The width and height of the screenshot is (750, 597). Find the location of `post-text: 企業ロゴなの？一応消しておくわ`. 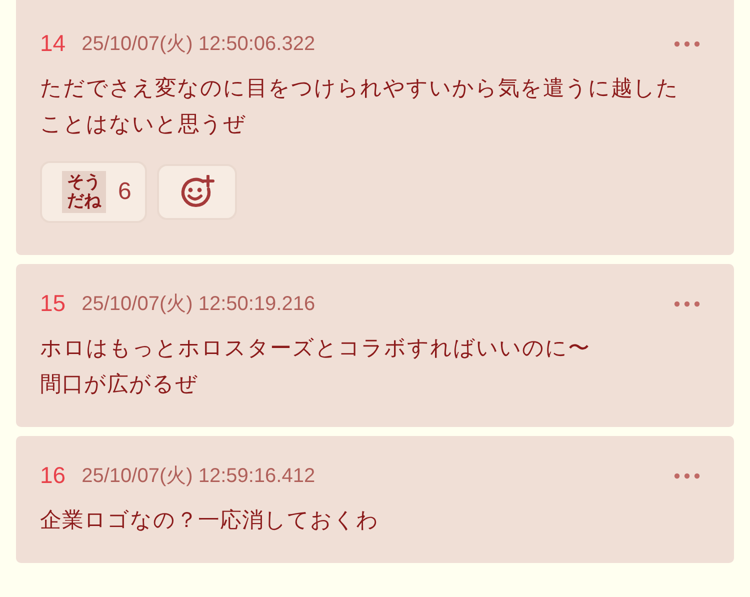

post-text: 企業ロゴなの？一応消しておくわ is located at coordinates (209, 521).